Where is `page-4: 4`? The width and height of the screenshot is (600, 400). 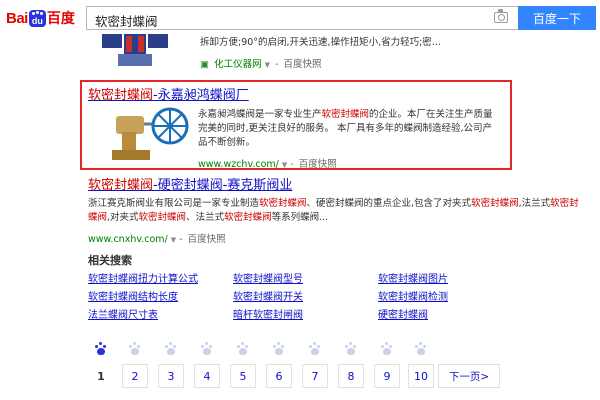 page-4: 4 is located at coordinates (208, 365).